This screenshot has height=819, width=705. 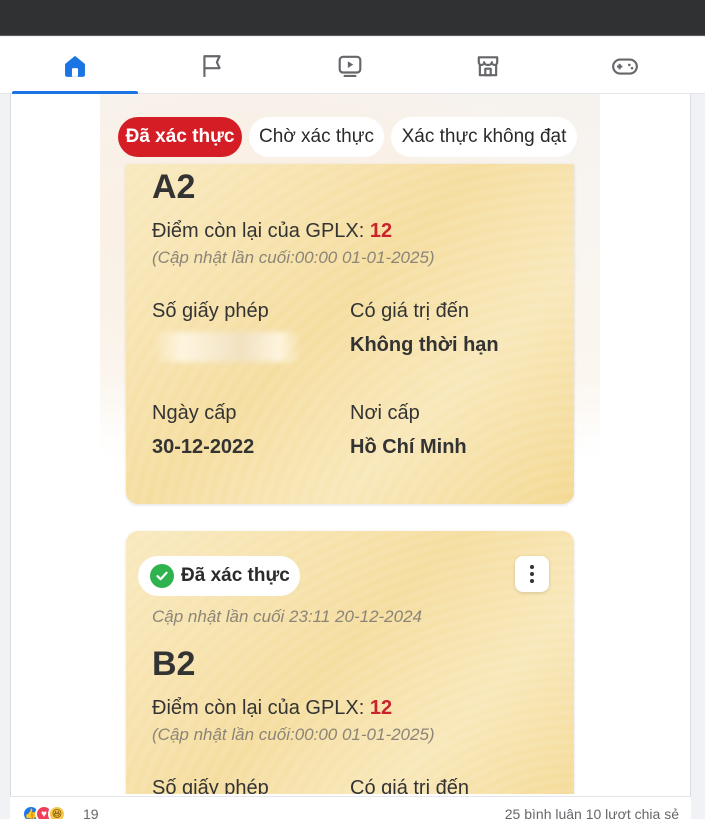 What do you see at coordinates (180, 137) in the screenshot?
I see `filter-verified: Đã xác thực` at bounding box center [180, 137].